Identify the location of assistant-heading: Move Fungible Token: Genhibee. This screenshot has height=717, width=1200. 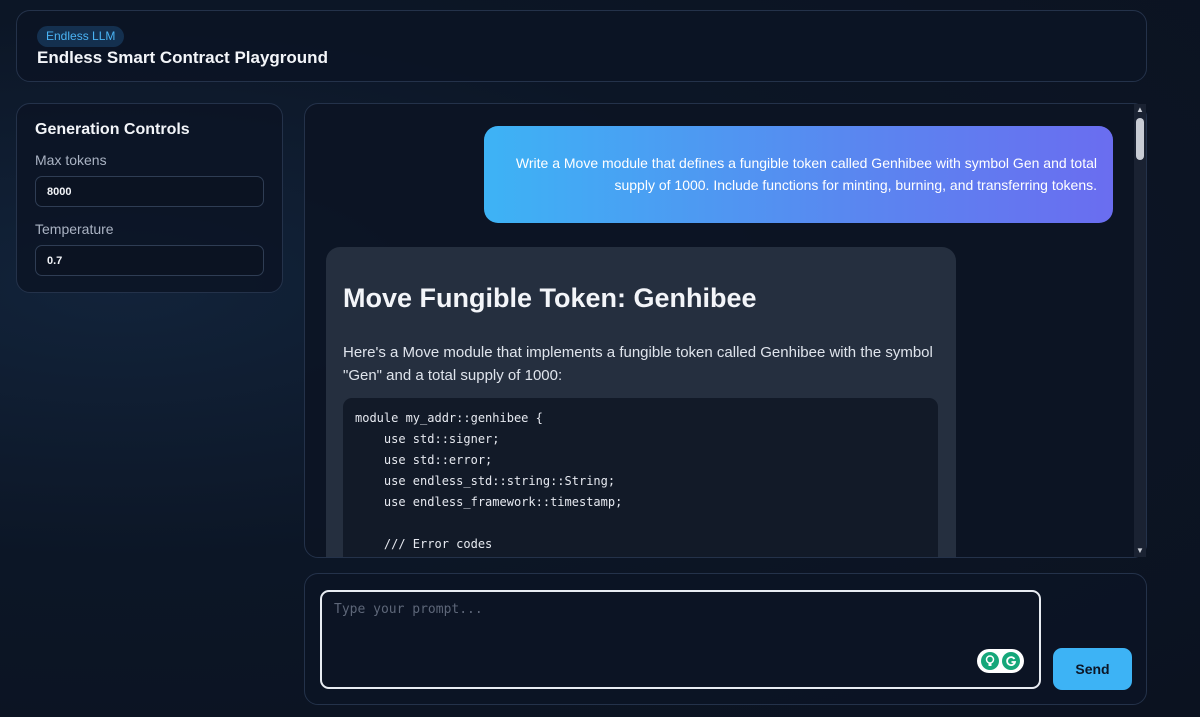
(550, 298).